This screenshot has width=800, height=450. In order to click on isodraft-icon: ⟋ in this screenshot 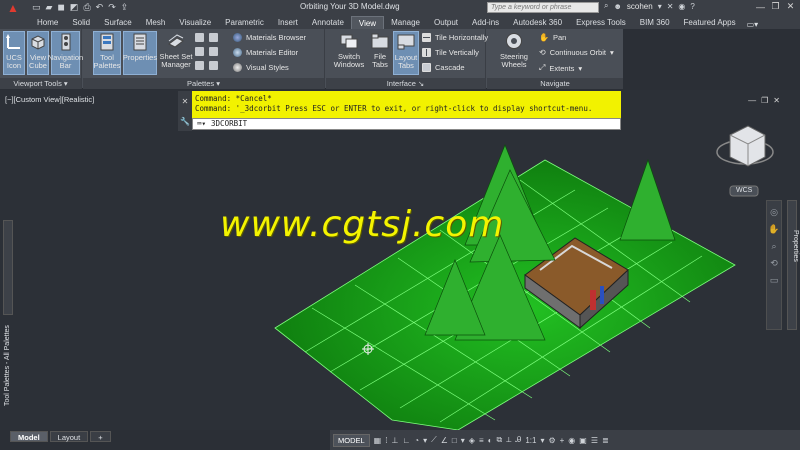, I will do `click(434, 440)`.